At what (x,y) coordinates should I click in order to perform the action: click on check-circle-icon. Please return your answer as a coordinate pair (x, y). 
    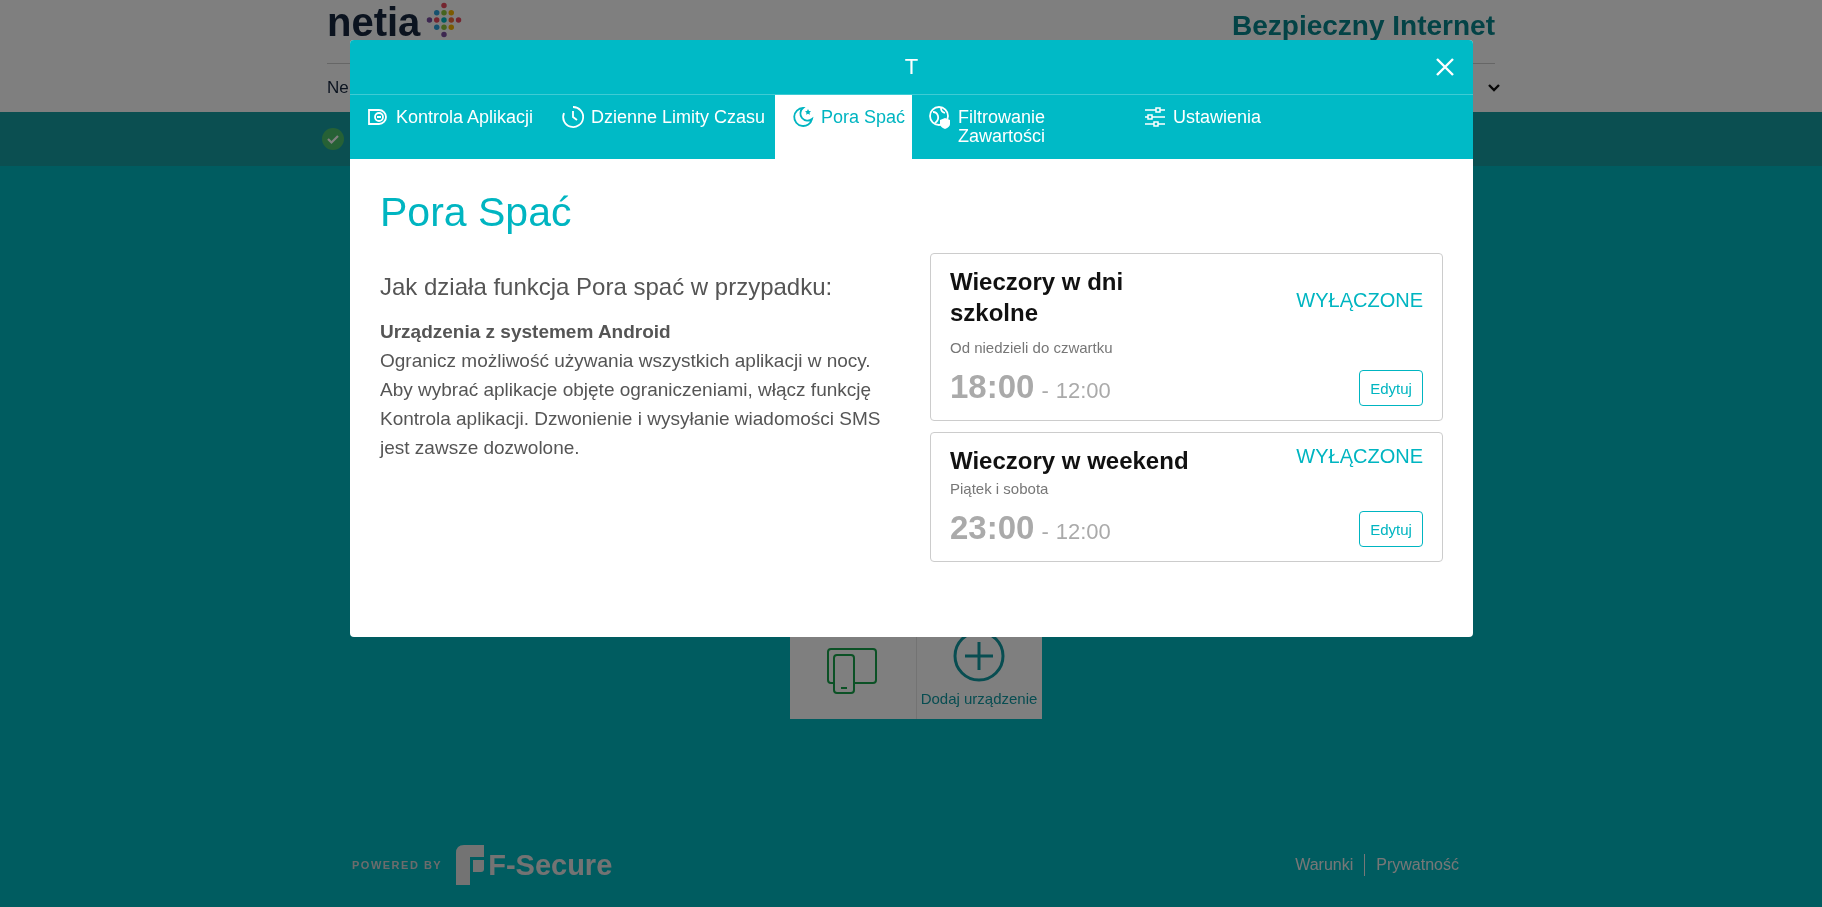
    Looking at the image, I should click on (333, 139).